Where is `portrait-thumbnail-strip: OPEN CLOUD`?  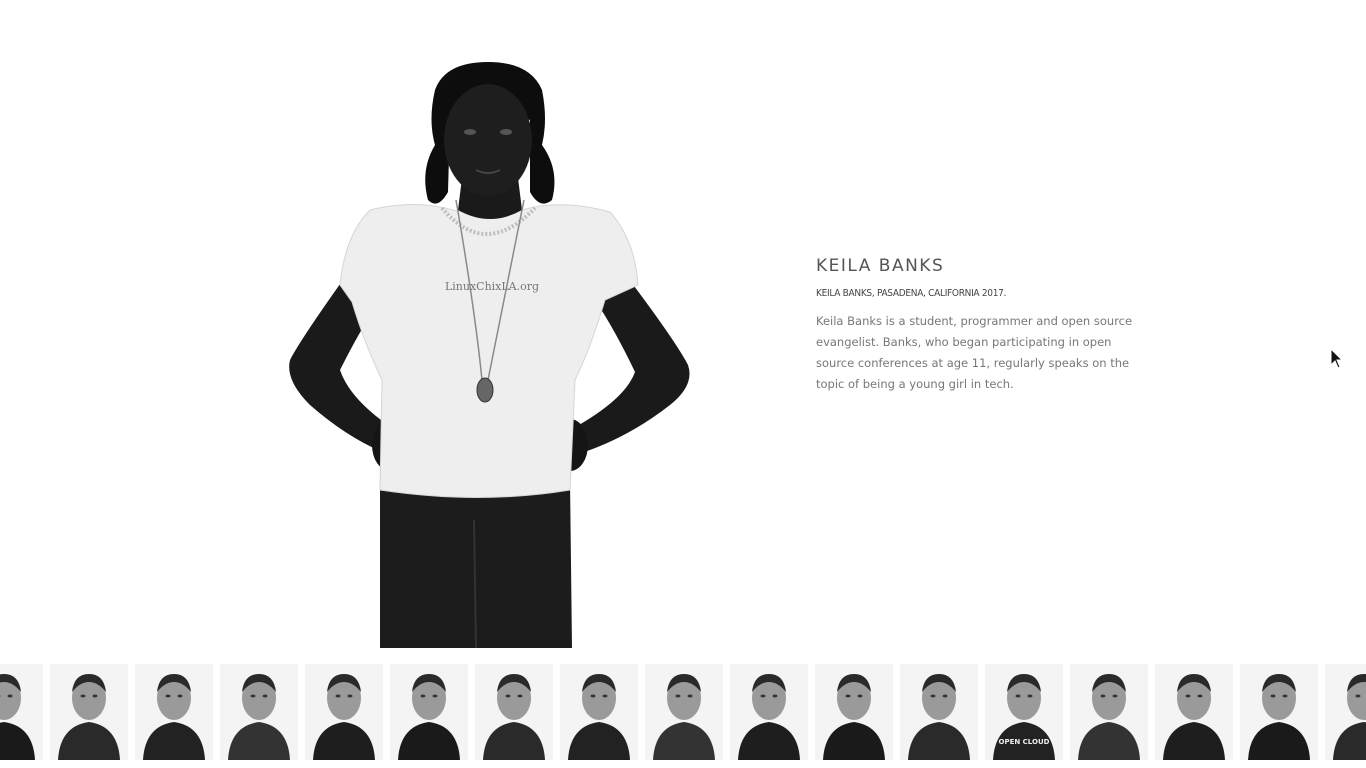
portrait-thumbnail-strip: OPEN CLOUD is located at coordinates (683, 716).